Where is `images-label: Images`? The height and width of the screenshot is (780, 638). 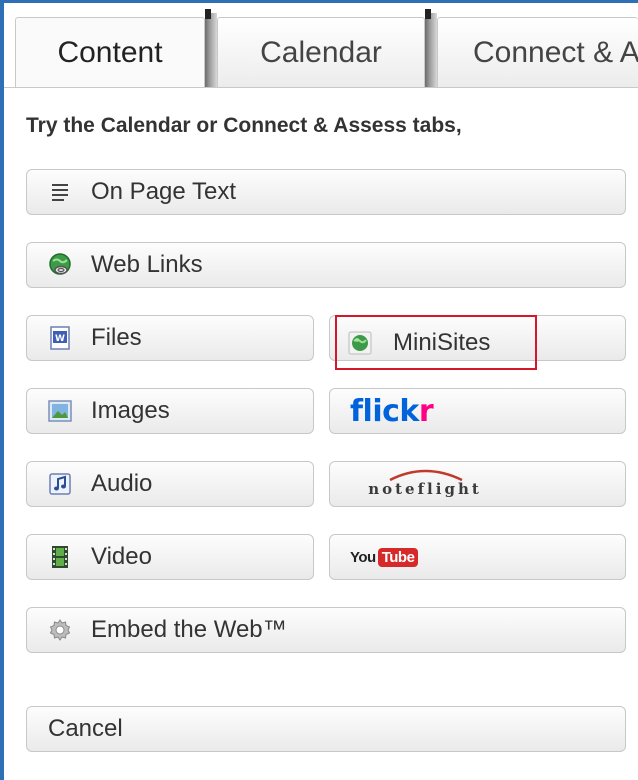 images-label: Images is located at coordinates (130, 410).